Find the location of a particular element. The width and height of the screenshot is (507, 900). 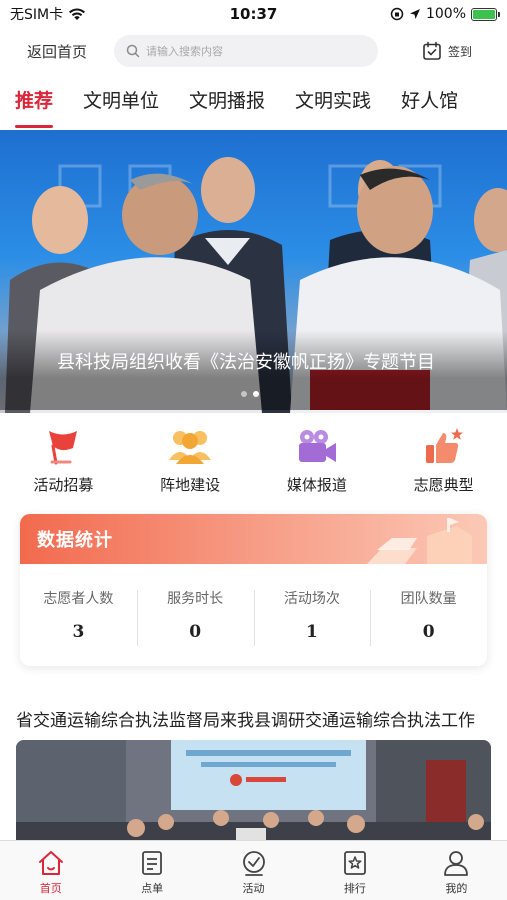

status-bar: 无SIM卡 10:37 100% is located at coordinates (253, 14).